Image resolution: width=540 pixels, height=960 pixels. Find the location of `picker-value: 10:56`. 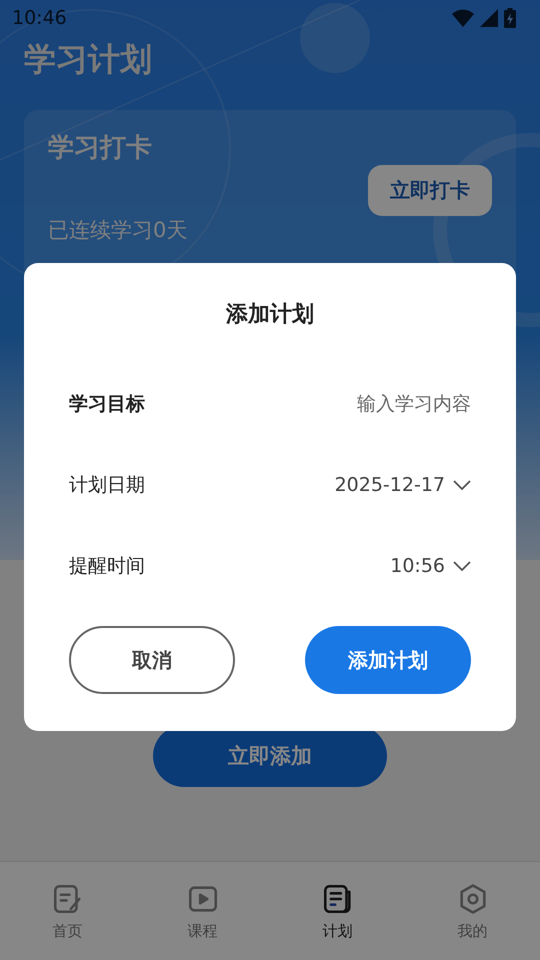

picker-value: 10:56 is located at coordinates (417, 565).